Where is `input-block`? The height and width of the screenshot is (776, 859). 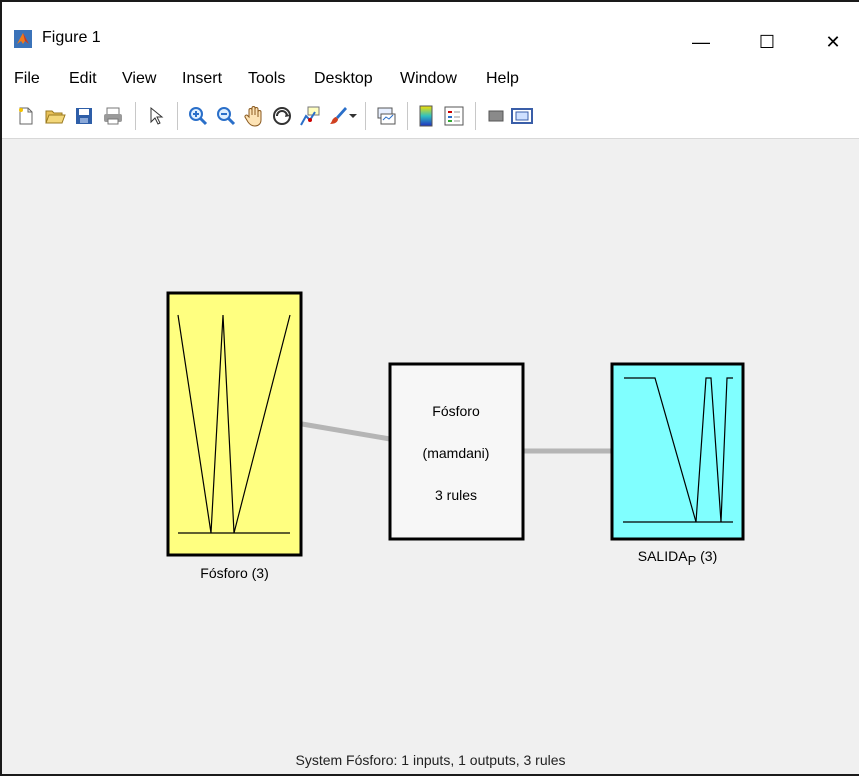 input-block is located at coordinates (234, 424).